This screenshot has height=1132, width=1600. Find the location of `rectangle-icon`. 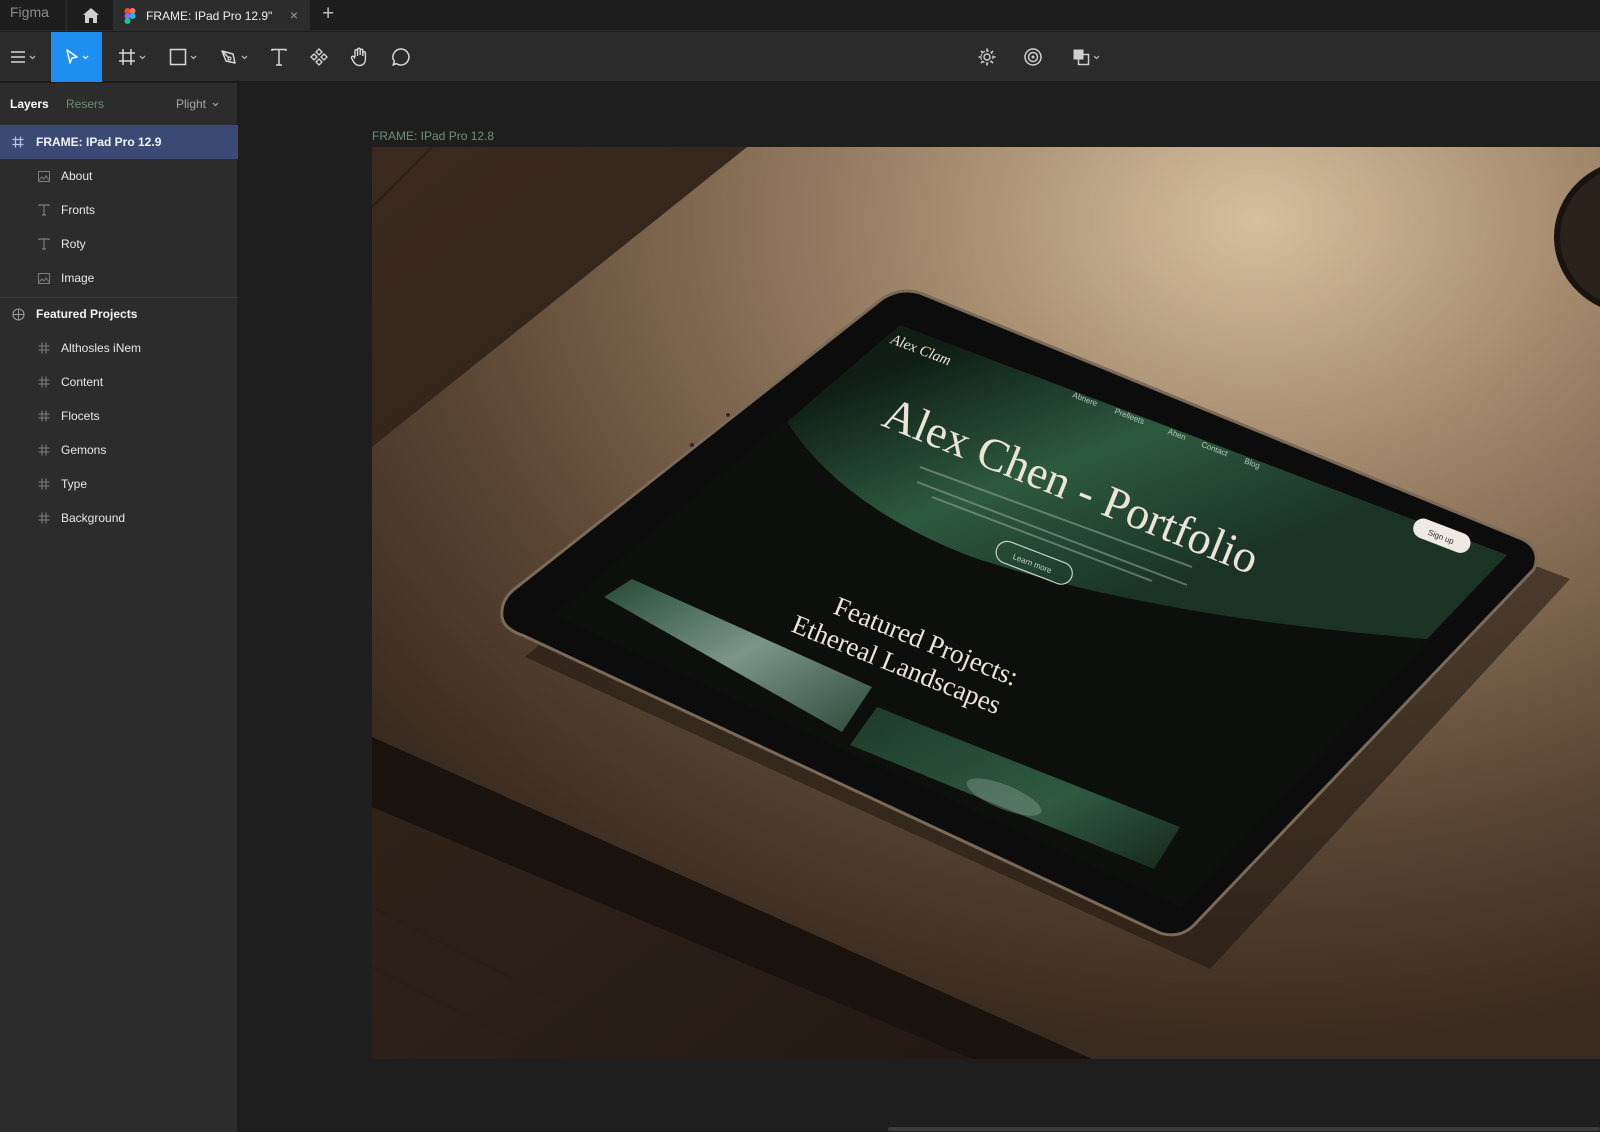

rectangle-icon is located at coordinates (178, 57).